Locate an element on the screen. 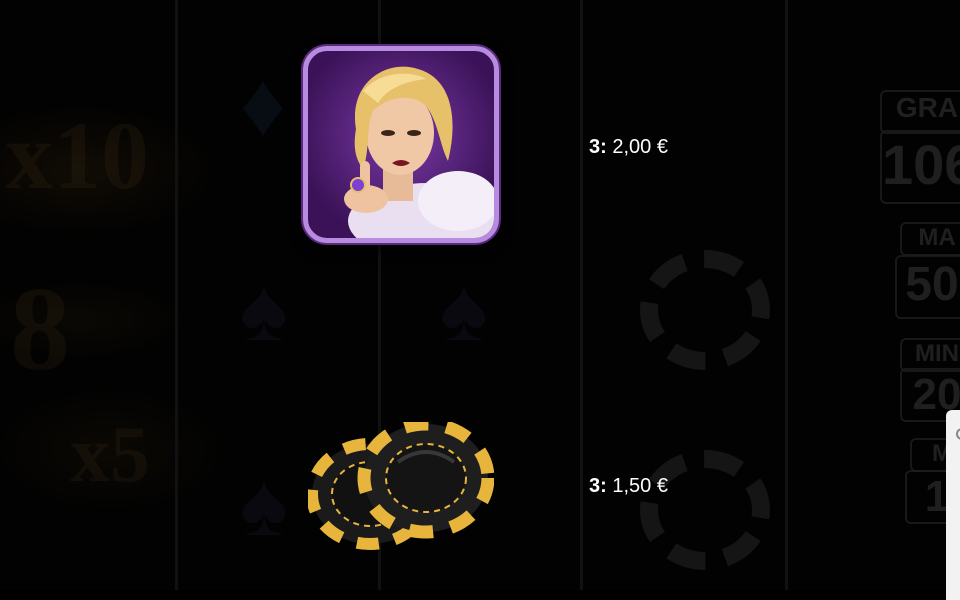  panel-handle-icon is located at coordinates (958, 434).